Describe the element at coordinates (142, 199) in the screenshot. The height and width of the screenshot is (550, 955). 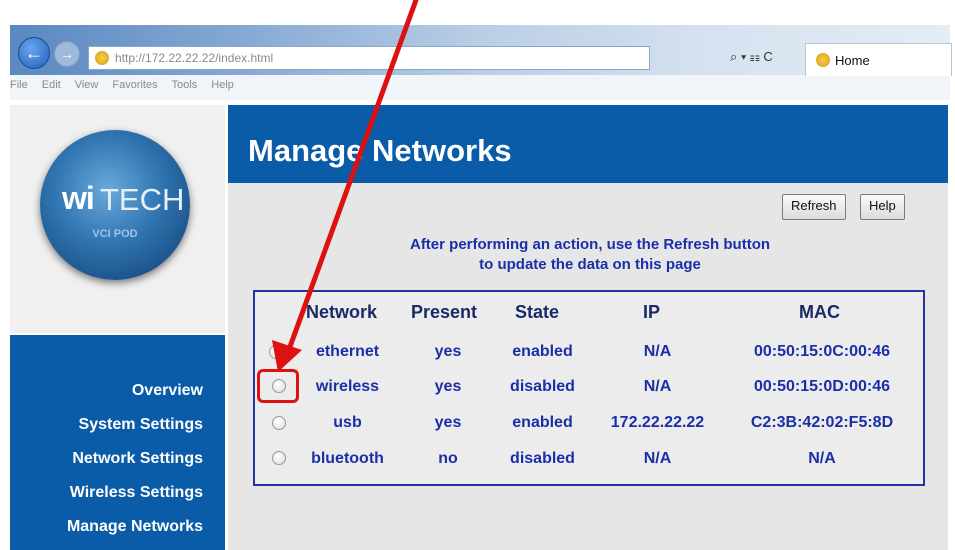
I see `logo-tech: TECH` at that location.